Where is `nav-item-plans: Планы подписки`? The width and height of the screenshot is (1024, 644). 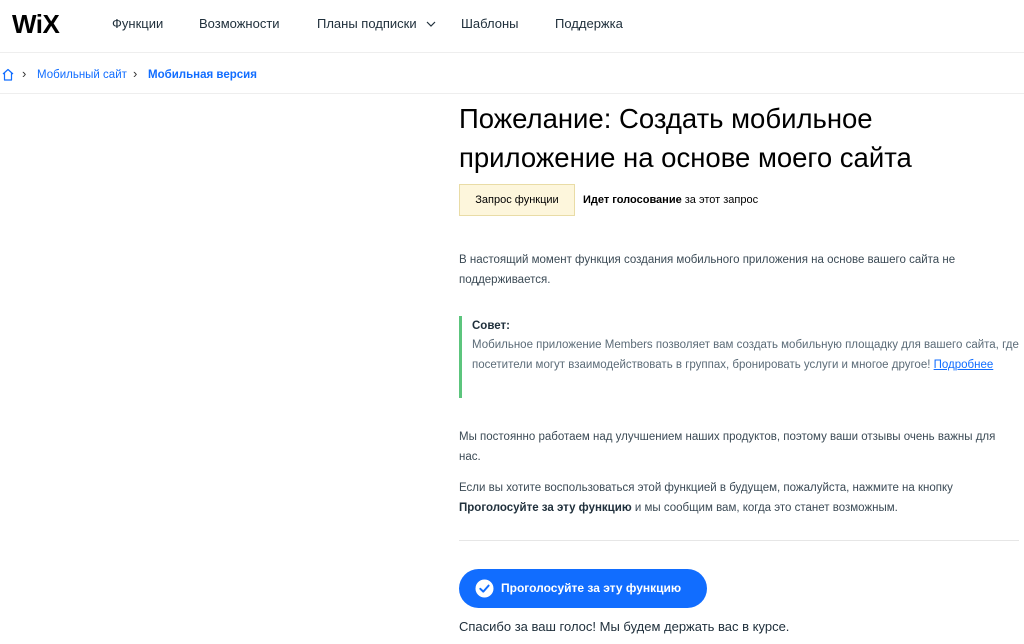 nav-item-plans: Планы подписки is located at coordinates (367, 24).